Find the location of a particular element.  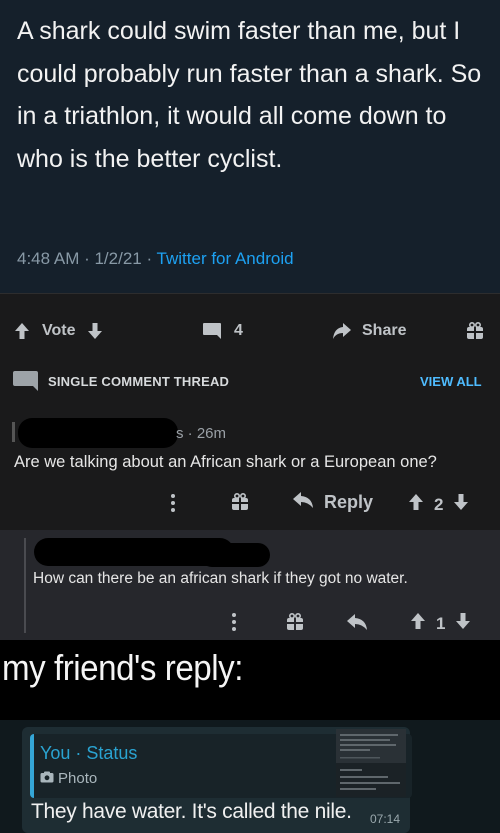

thread-label: SINGLE COMMENT THREAD is located at coordinates (139, 381).